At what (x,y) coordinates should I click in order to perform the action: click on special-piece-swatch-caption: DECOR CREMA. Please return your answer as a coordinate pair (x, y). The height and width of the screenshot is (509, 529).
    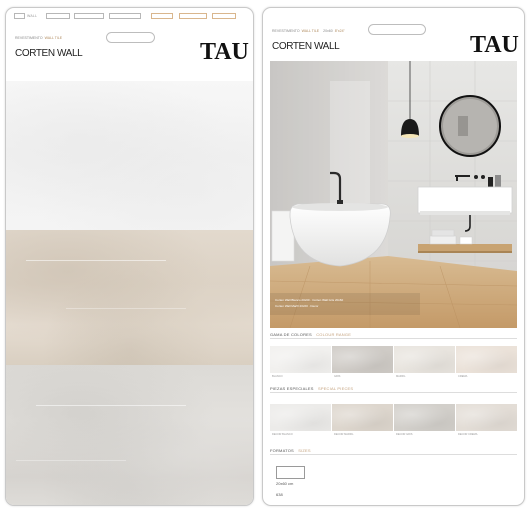
    Looking at the image, I should click on (468, 434).